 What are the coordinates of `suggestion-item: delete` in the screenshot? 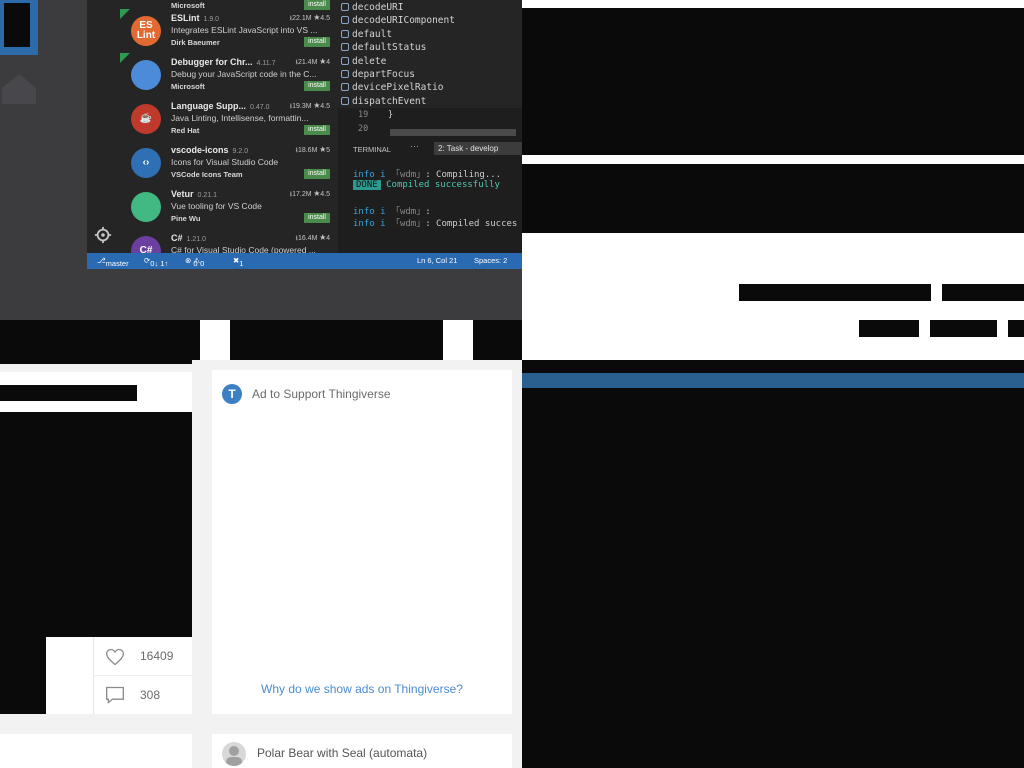 It's located at (363, 61).